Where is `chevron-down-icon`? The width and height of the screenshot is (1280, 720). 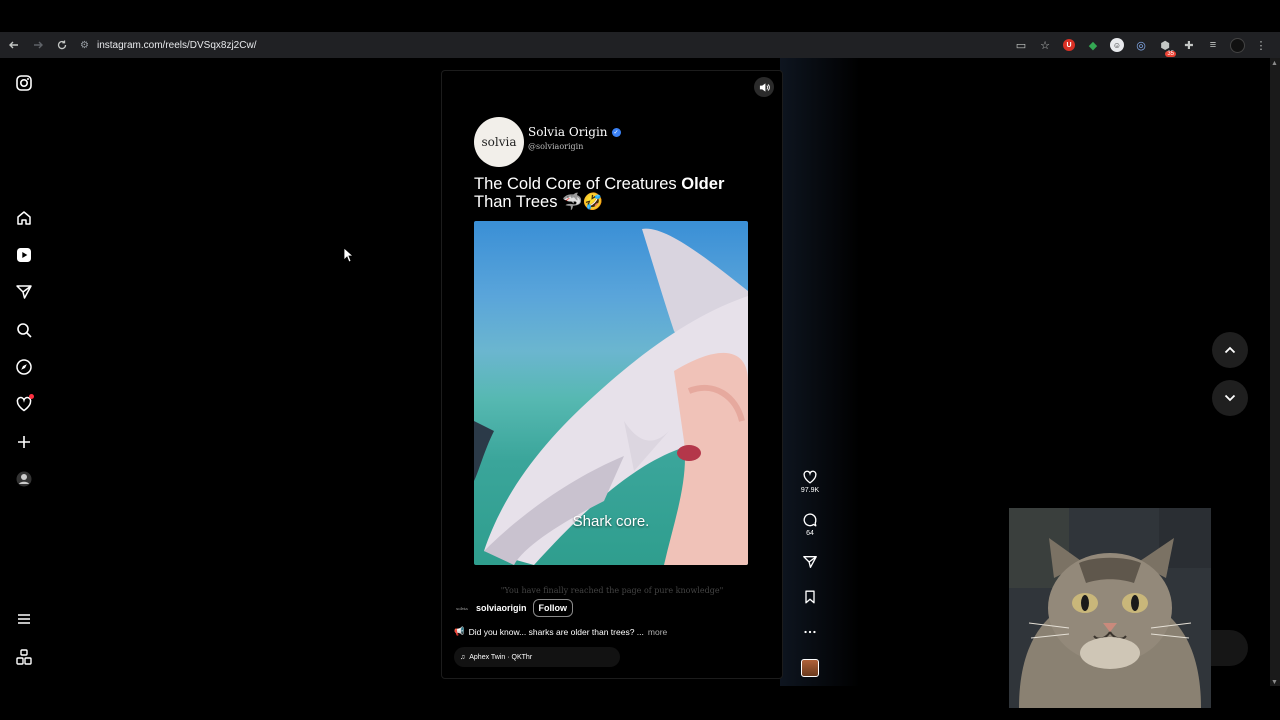
chevron-down-icon is located at coordinates (1230, 398).